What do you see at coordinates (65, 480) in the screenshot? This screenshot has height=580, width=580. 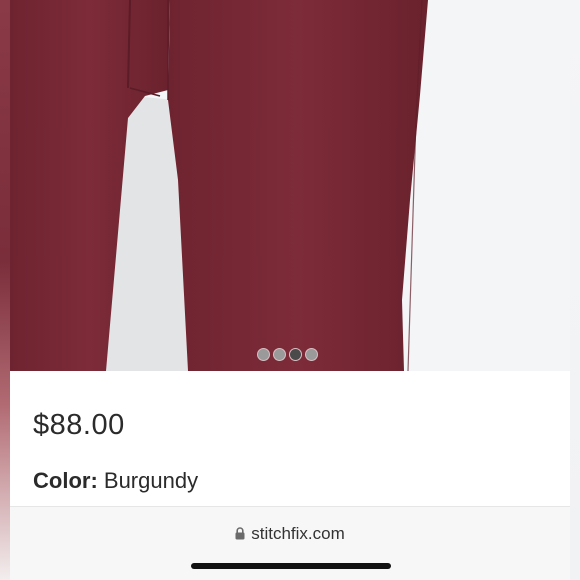 I see `color-label: Color:` at bounding box center [65, 480].